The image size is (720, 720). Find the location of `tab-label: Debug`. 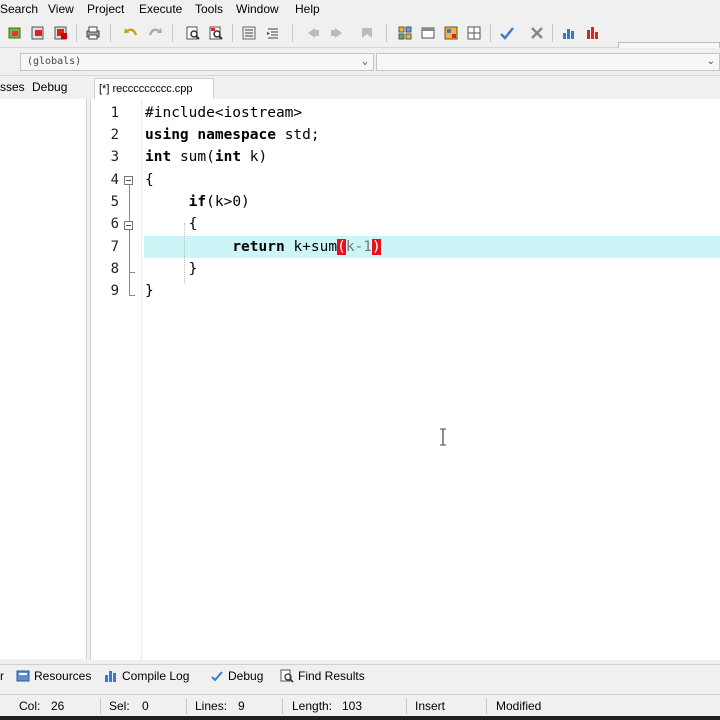

tab-label: Debug is located at coordinates (246, 676).